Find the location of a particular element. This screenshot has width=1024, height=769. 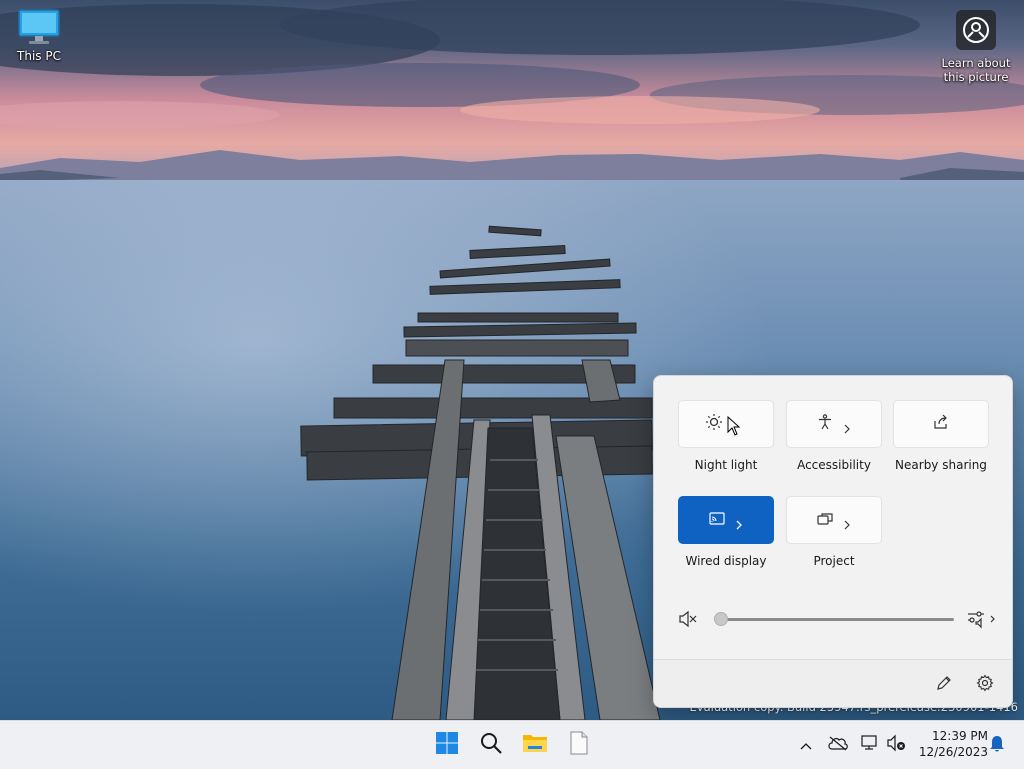

gear-icon is located at coordinates (985, 685).